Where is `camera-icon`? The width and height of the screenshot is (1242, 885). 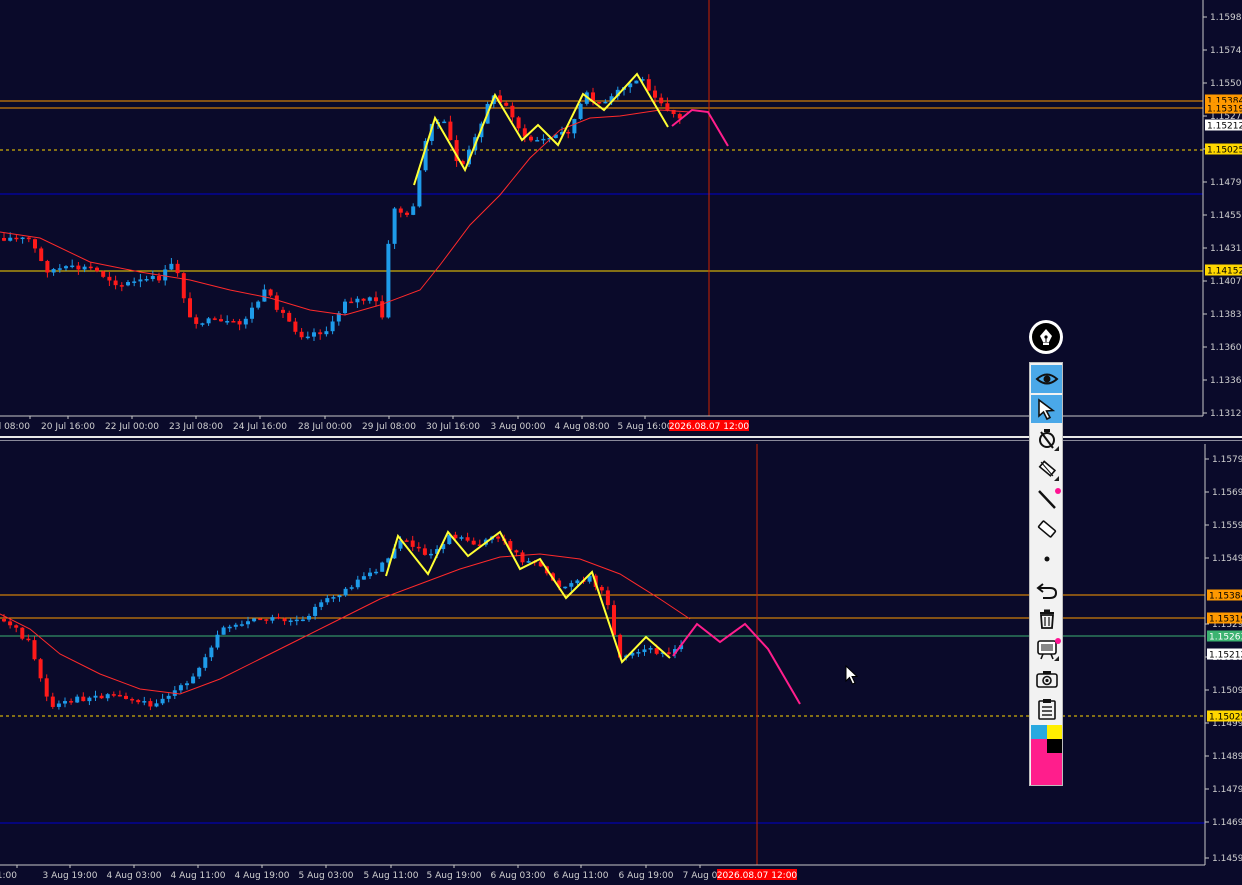
camera-icon is located at coordinates (1046, 679).